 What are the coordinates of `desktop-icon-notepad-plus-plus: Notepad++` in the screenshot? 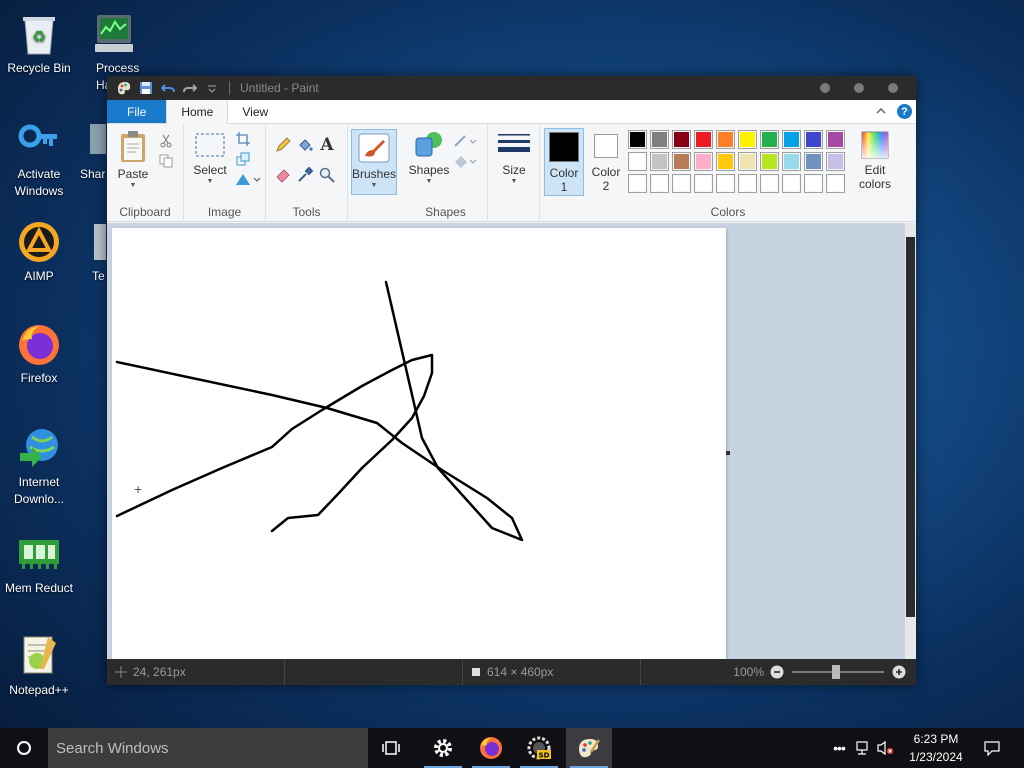 It's located at (39, 665).